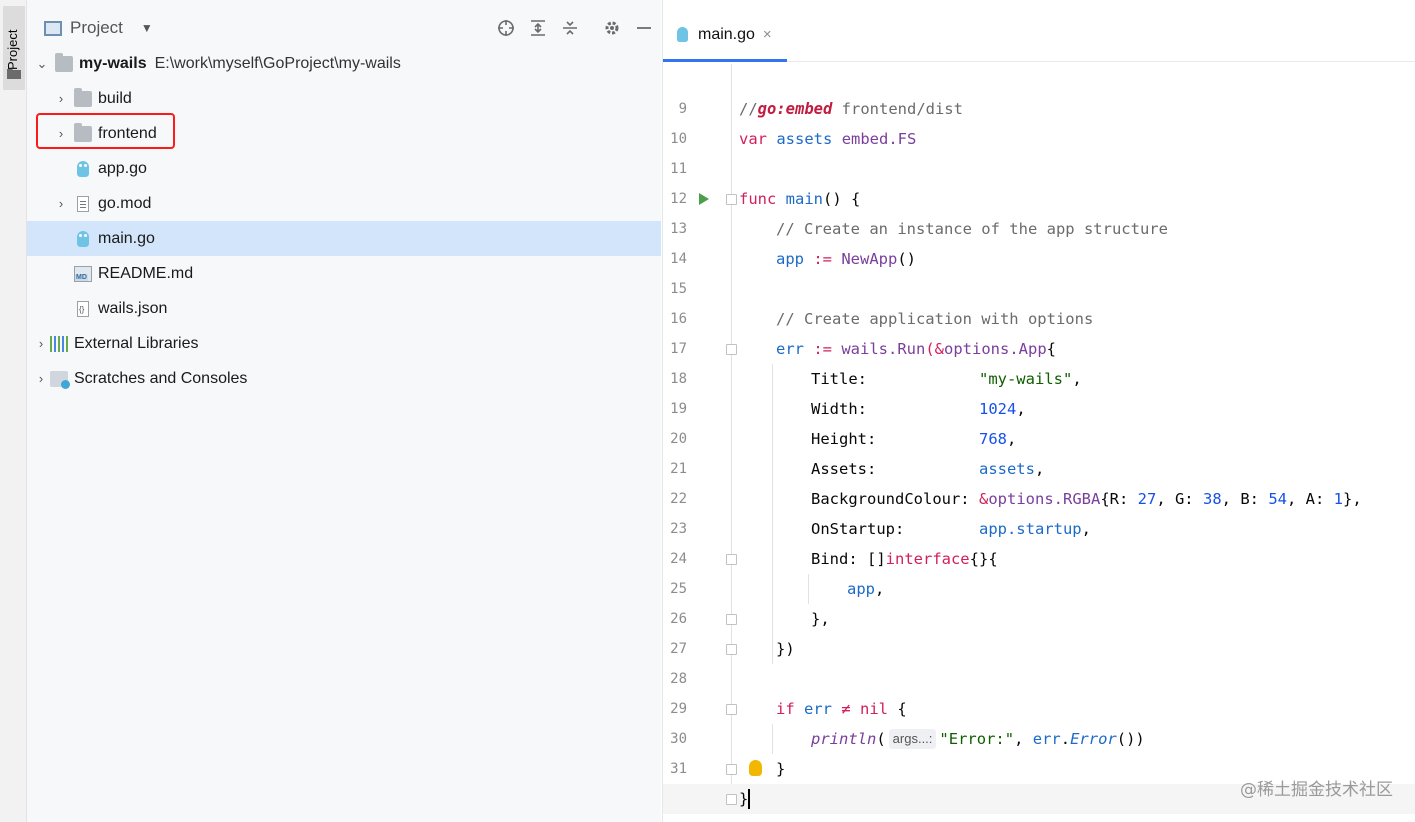  Describe the element at coordinates (1039, 450) in the screenshot. I see `code-line: 21 Height: 768,` at that location.